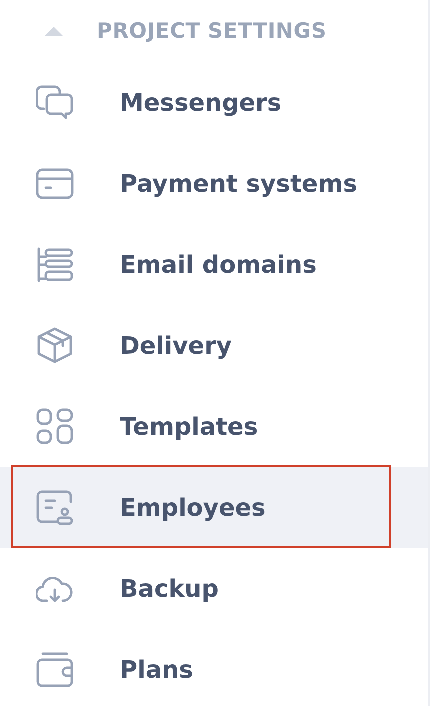 This screenshot has height=706, width=432. I want to click on menu-item: Email domains, so click(214, 264).